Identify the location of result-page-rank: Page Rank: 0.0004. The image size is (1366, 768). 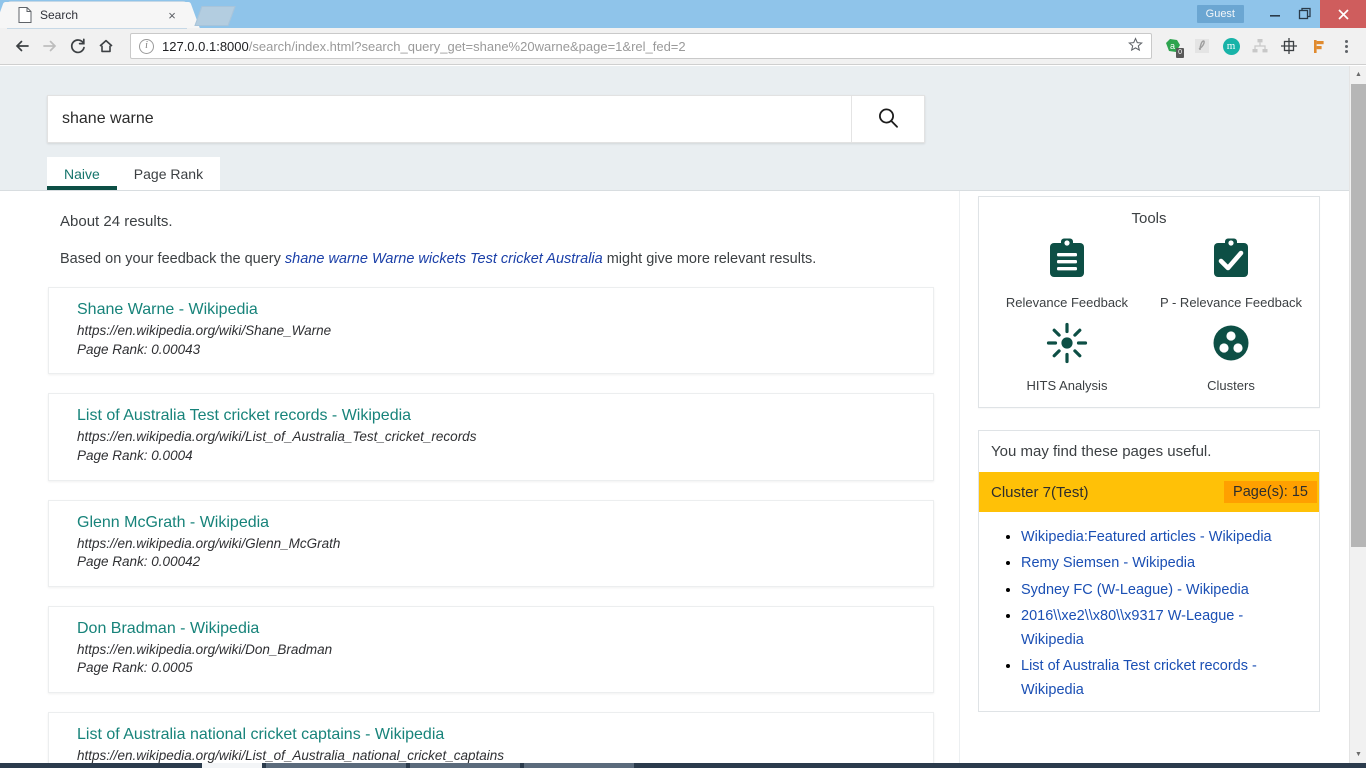
(135, 455).